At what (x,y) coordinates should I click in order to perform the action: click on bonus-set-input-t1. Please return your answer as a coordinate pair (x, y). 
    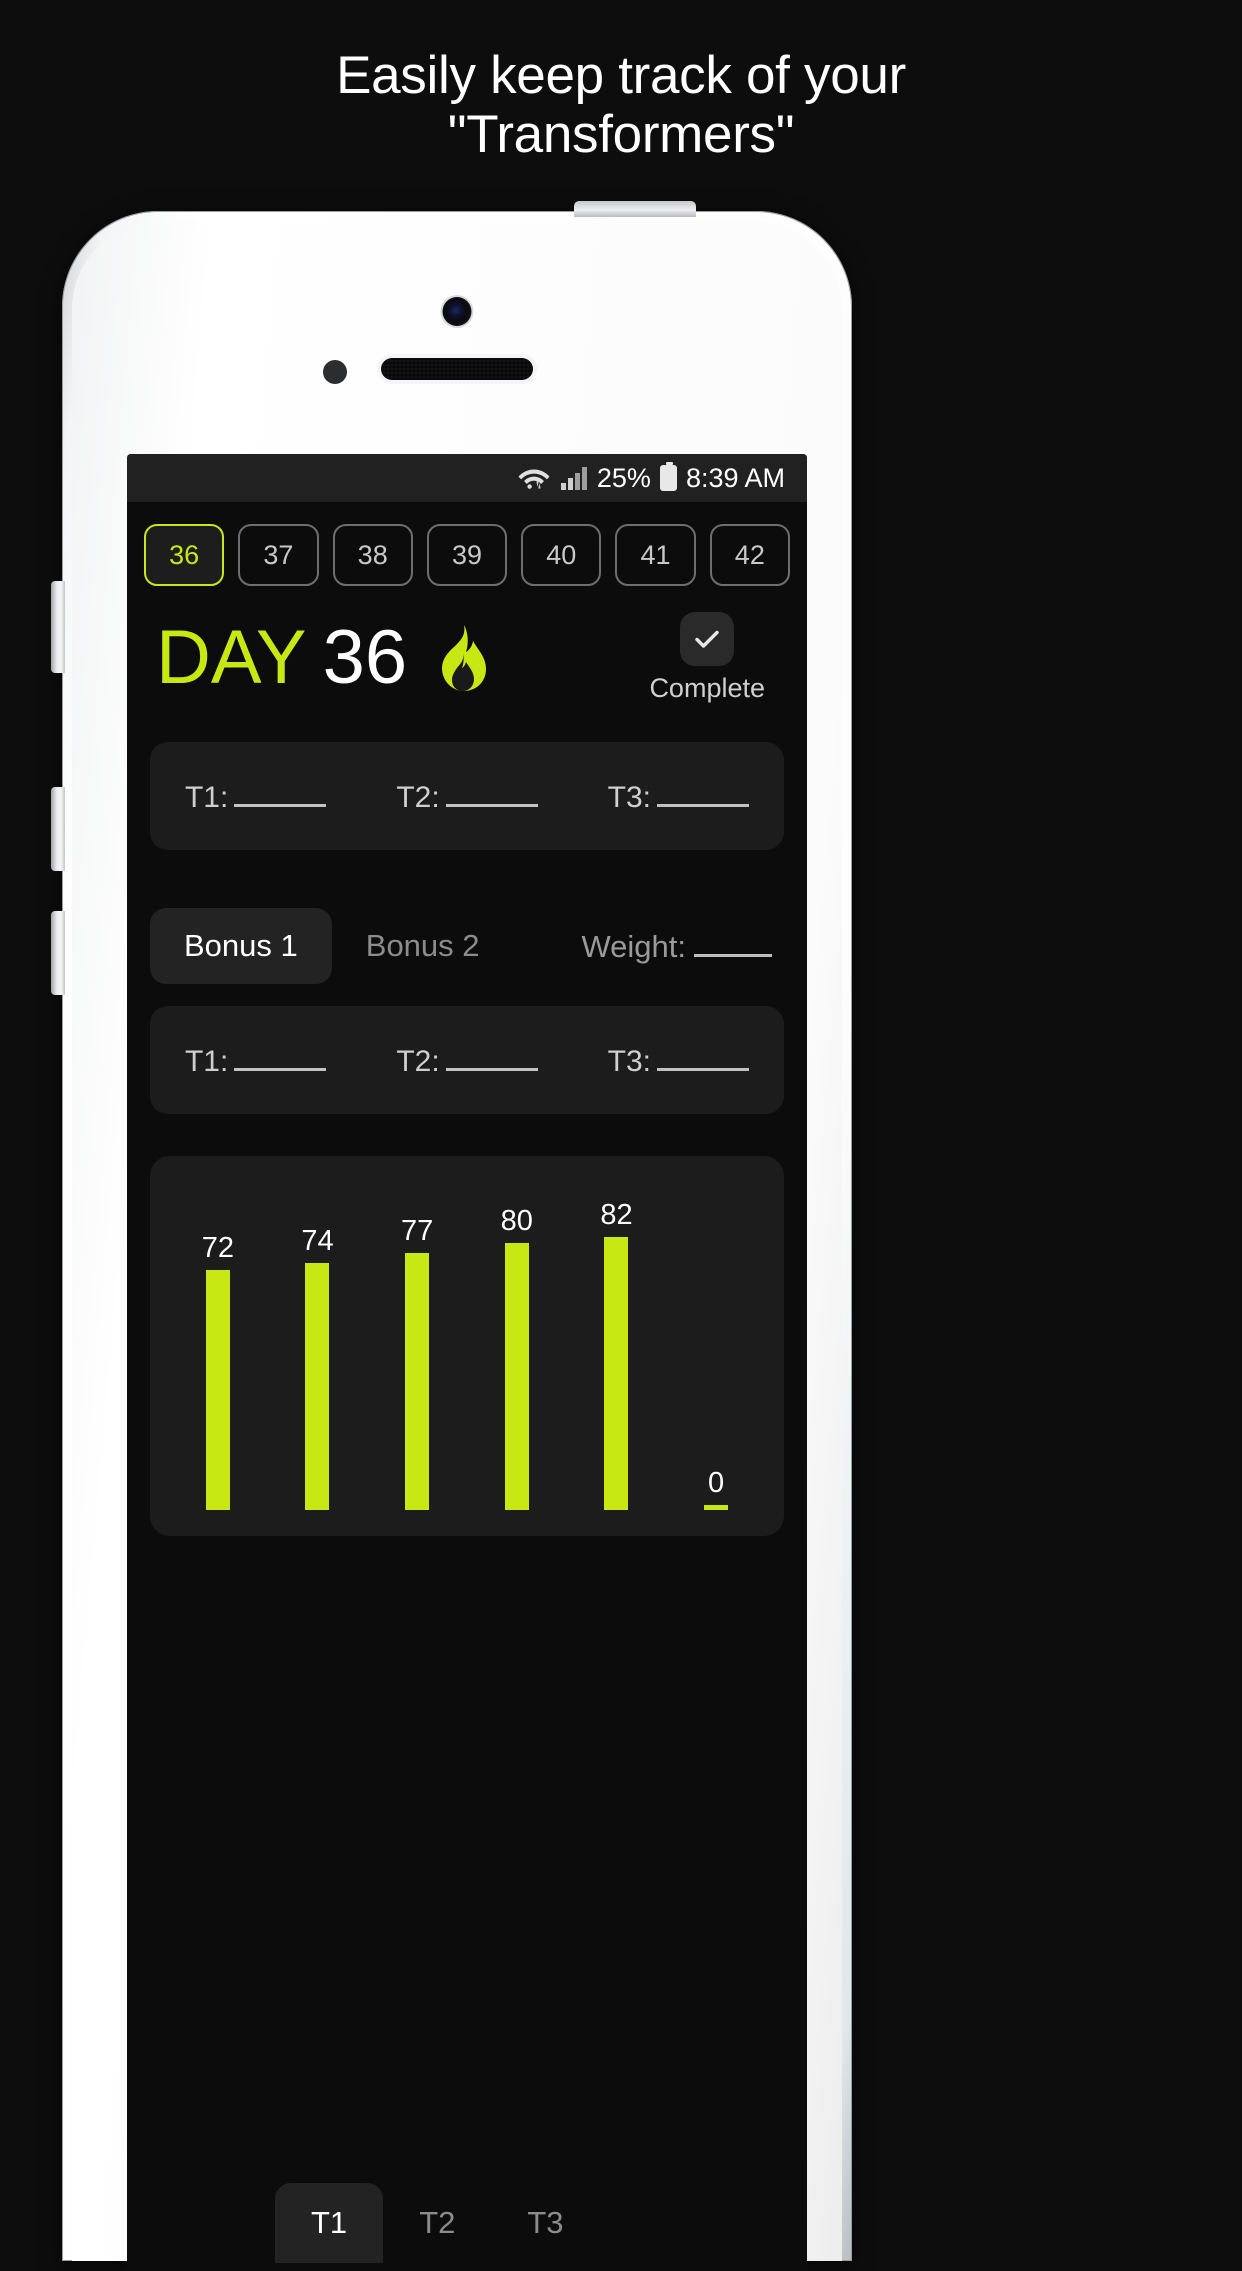
    Looking at the image, I should click on (280, 1056).